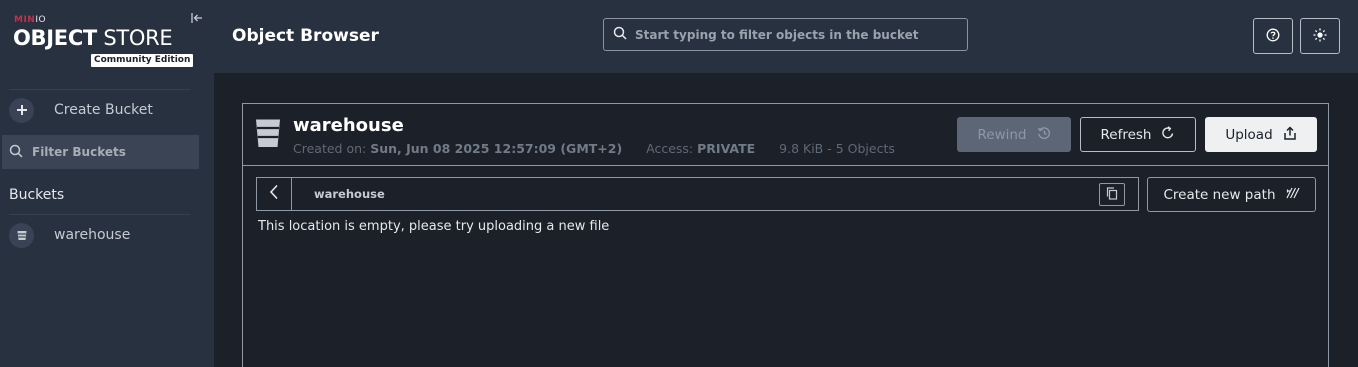  I want to click on logo-edition-badge: Community Edition, so click(142, 60).